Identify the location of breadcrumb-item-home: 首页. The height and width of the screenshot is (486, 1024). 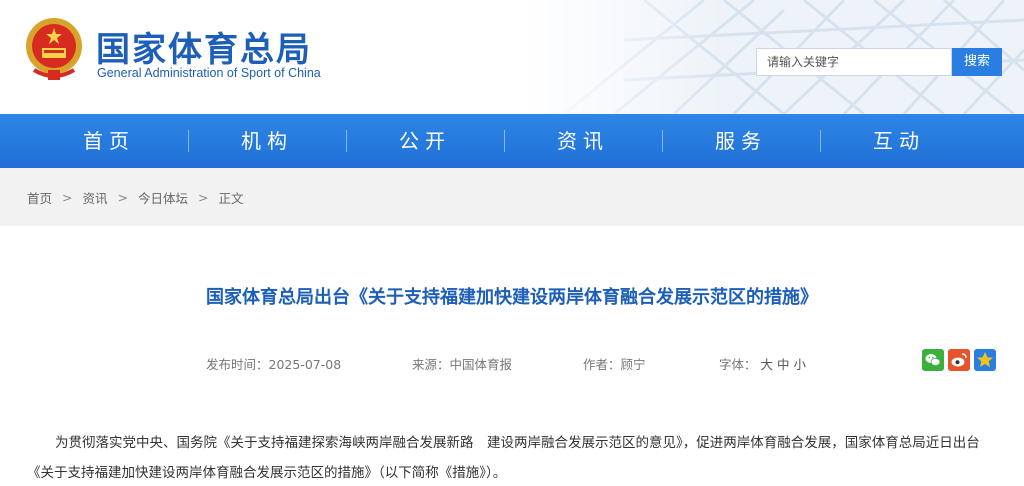
(39, 197).